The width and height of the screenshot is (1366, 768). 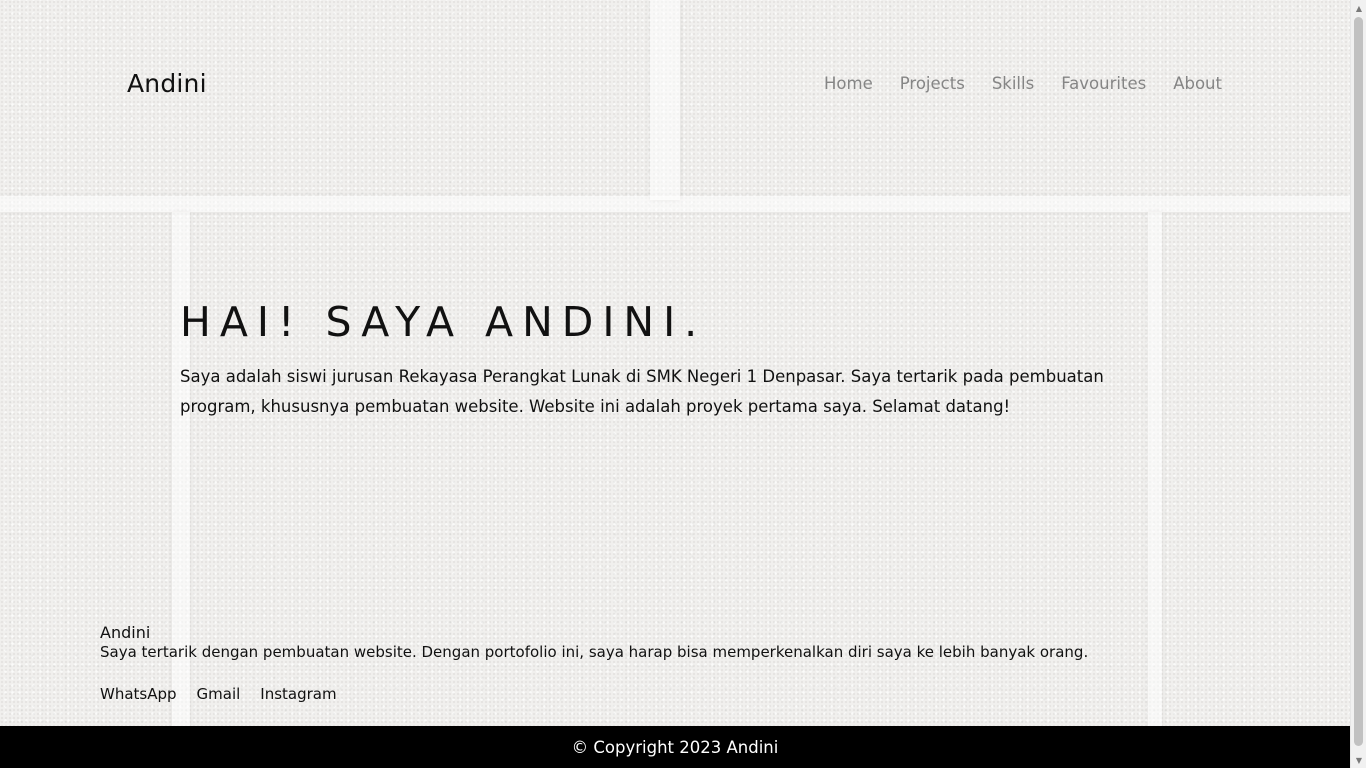 I want to click on nav-item-home: Home, so click(x=848, y=83).